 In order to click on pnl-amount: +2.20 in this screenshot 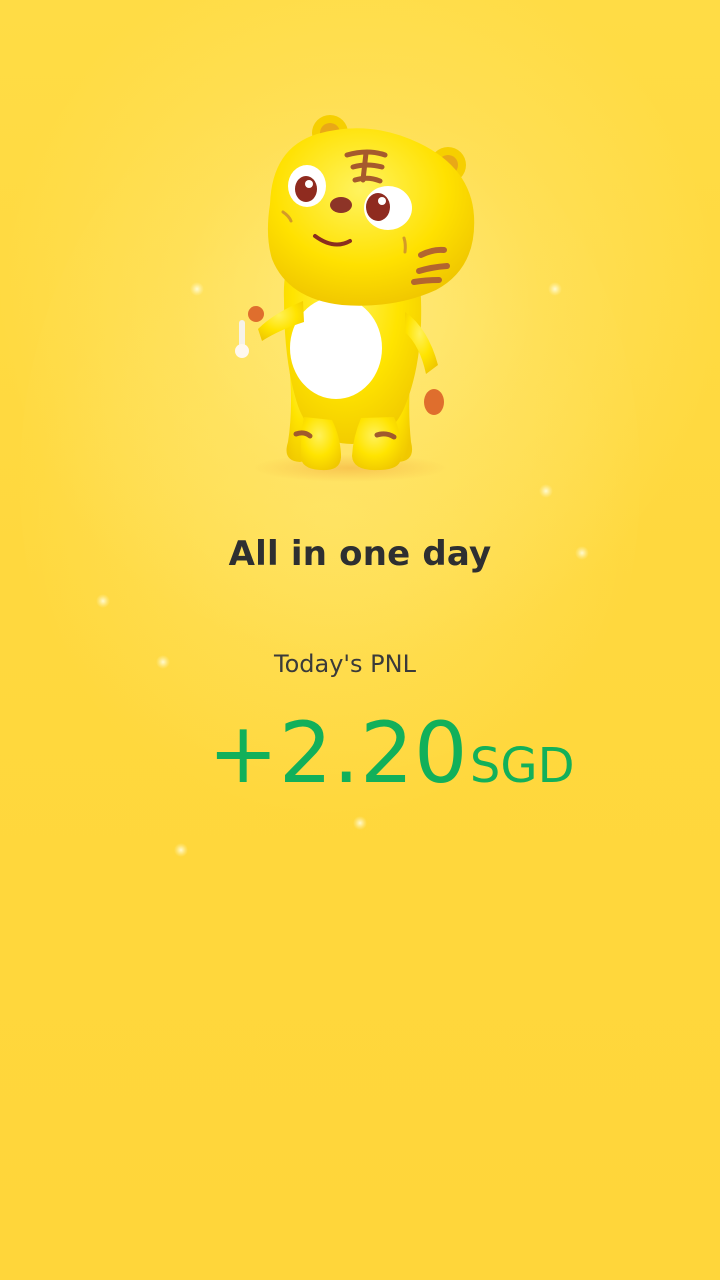, I will do `click(338, 753)`.